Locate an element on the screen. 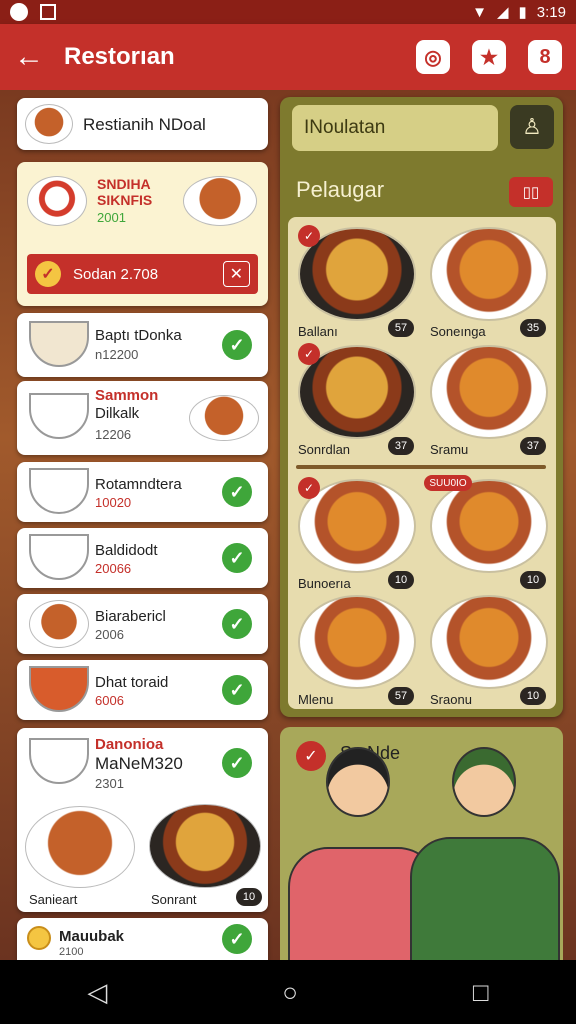 The height and width of the screenshot is (1024, 576). dish-label: Sanieart is located at coordinates (53, 899).